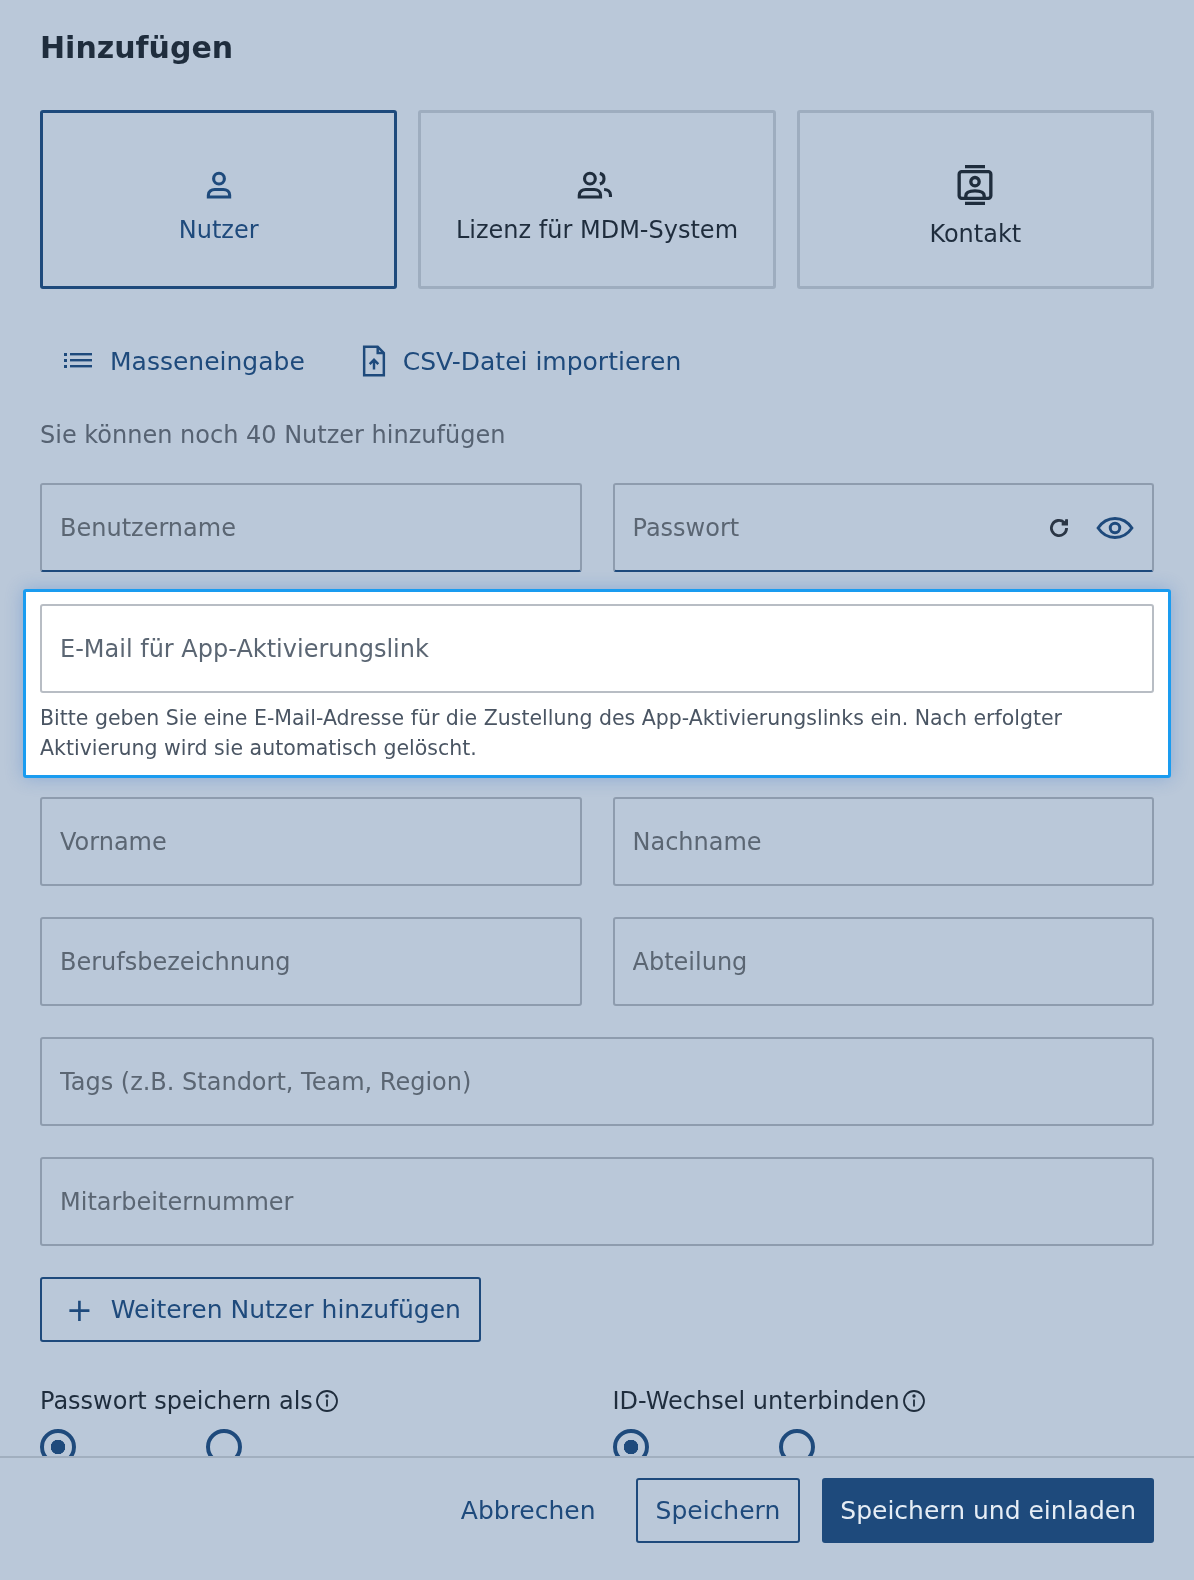  I want to click on file-upload-icon, so click(373, 361).